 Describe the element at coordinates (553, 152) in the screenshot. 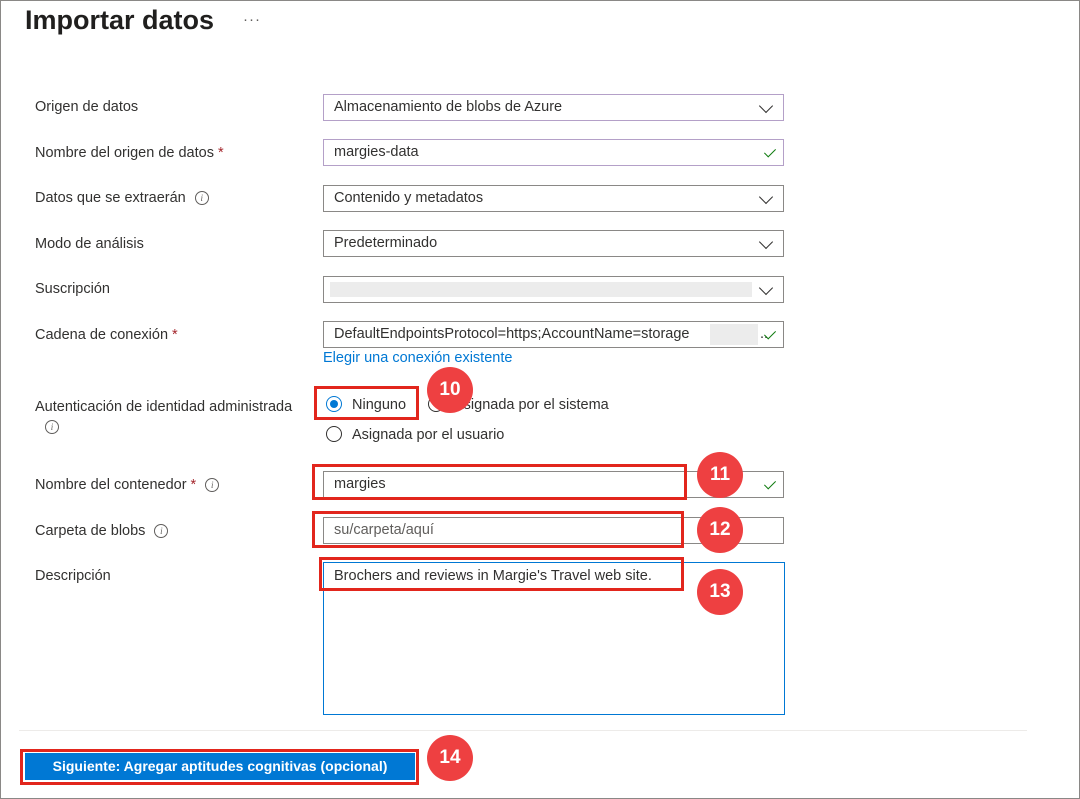

I see `data-source-name-input: margies-data` at that location.